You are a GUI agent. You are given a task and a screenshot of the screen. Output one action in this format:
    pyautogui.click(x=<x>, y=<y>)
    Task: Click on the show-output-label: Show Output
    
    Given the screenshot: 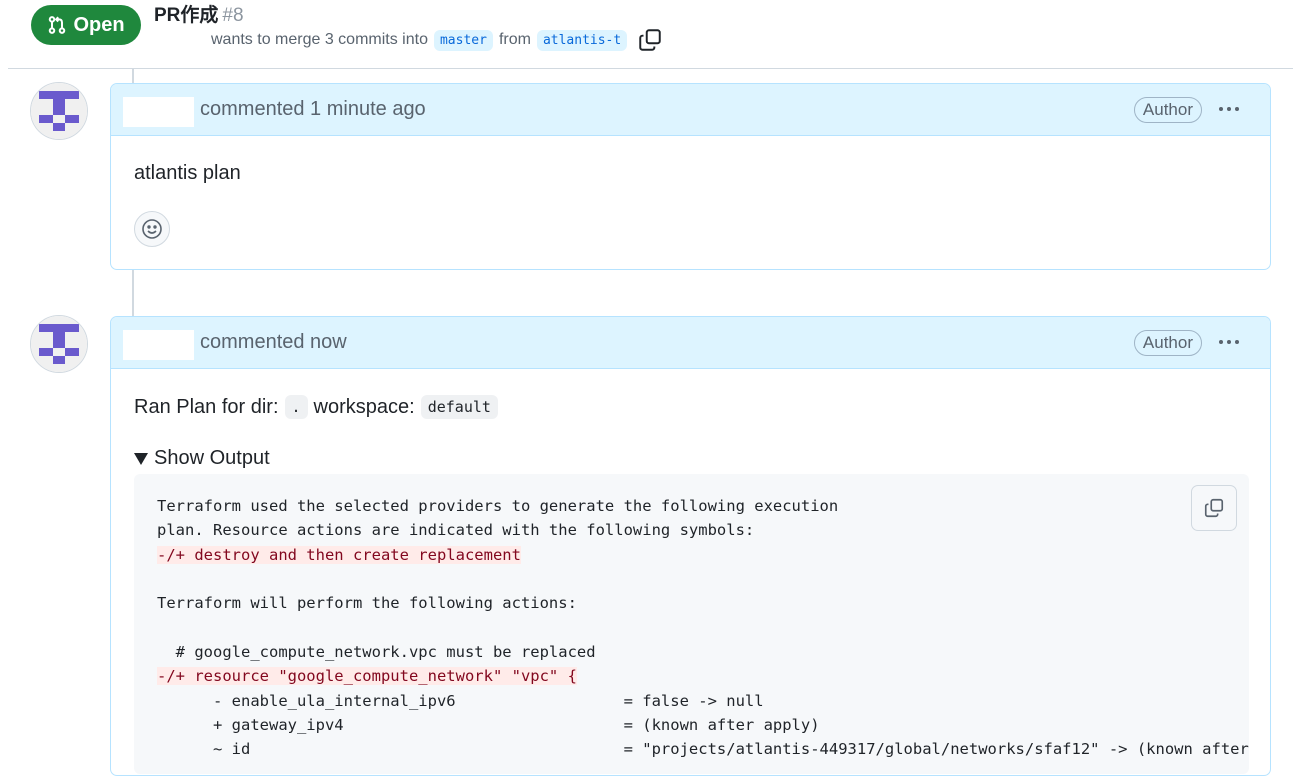 What is the action you would take?
    pyautogui.click(x=212, y=458)
    